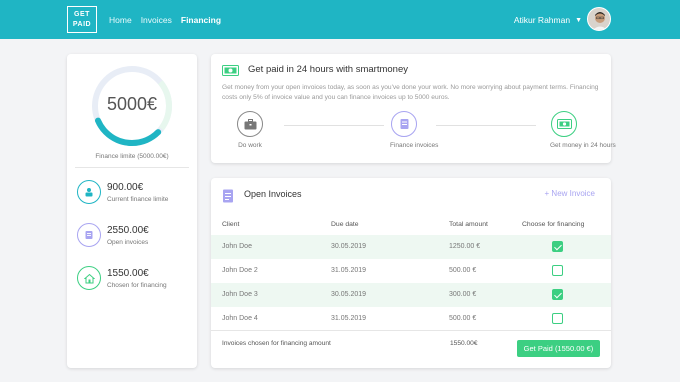 The image size is (680, 382). Describe the element at coordinates (120, 20) in the screenshot. I see `nav-home: Home` at that location.